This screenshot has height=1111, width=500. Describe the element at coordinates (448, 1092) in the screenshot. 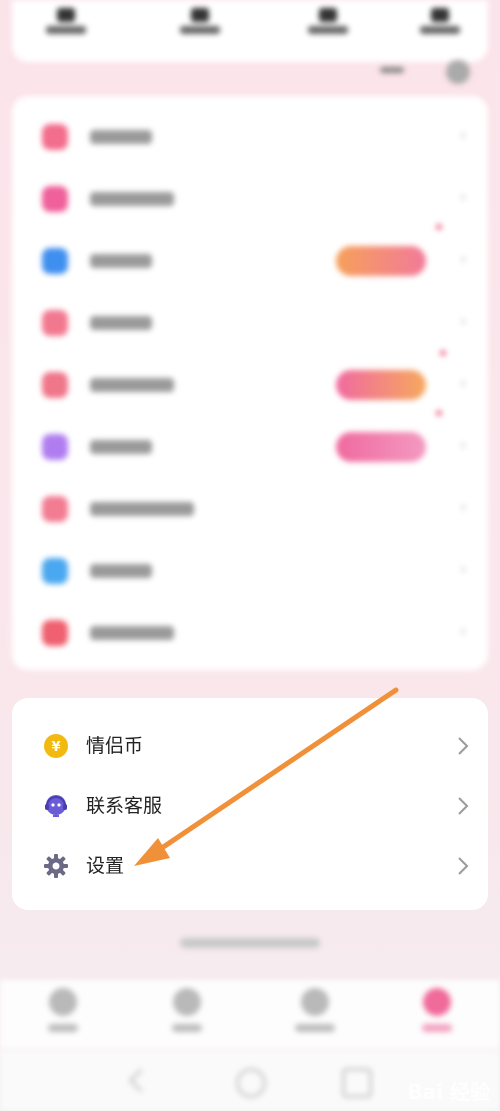

I see `watermark: Bai 经验` at that location.